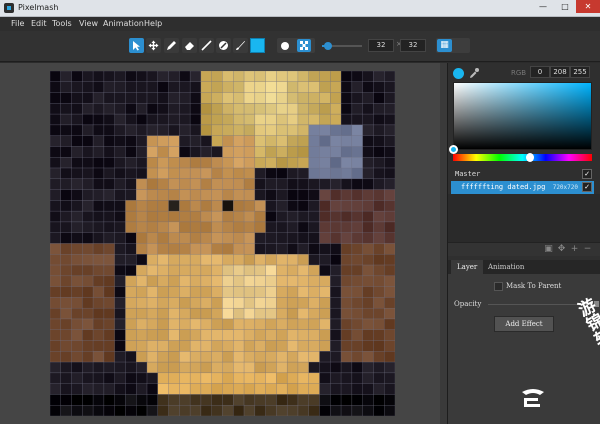 The image size is (600, 424). What do you see at coordinates (444, 45) in the screenshot?
I see `grid-icon: ▦` at bounding box center [444, 45].